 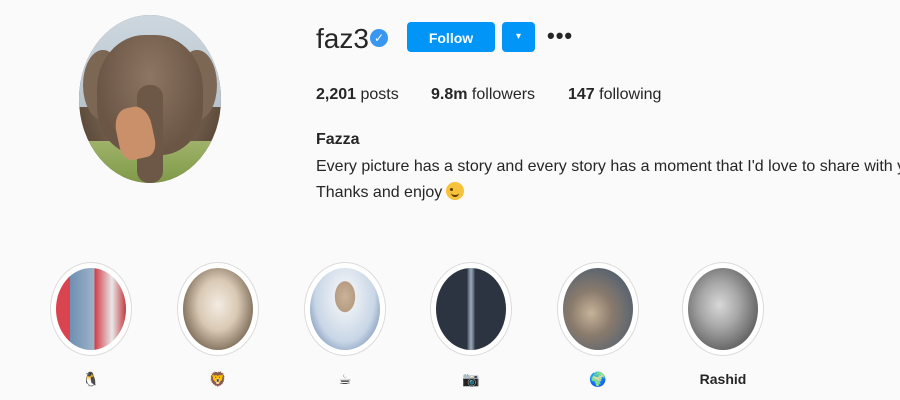 What do you see at coordinates (630, 94) in the screenshot?
I see `following-label: following` at bounding box center [630, 94].